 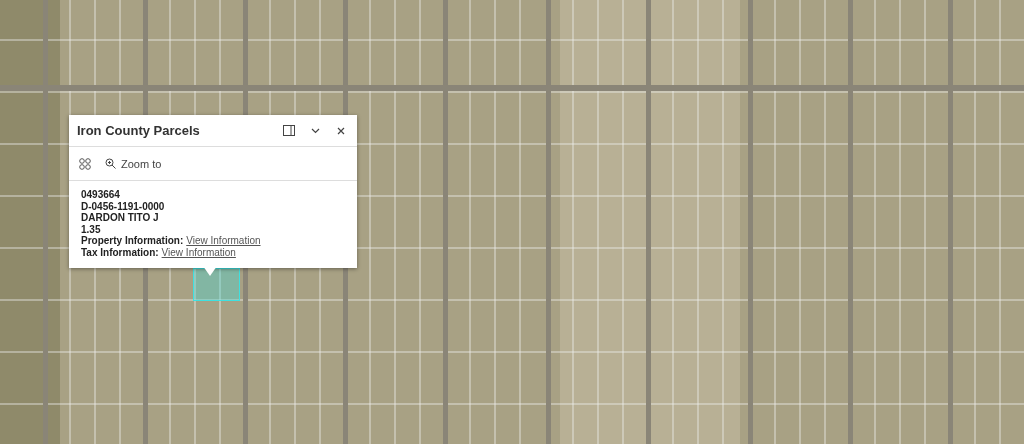 I want to click on attribute-text: DARDON TITO J, so click(x=120, y=218).